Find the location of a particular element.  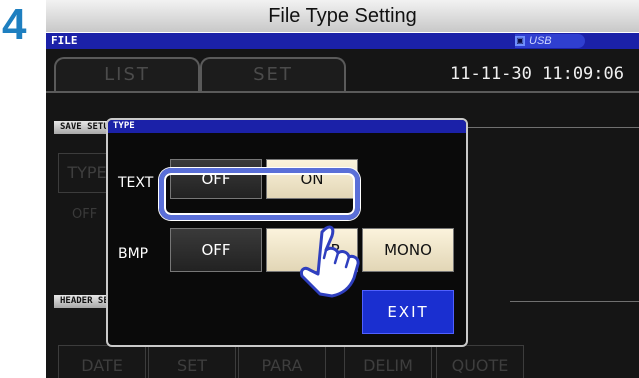

header-setup-divider is located at coordinates (574, 301).